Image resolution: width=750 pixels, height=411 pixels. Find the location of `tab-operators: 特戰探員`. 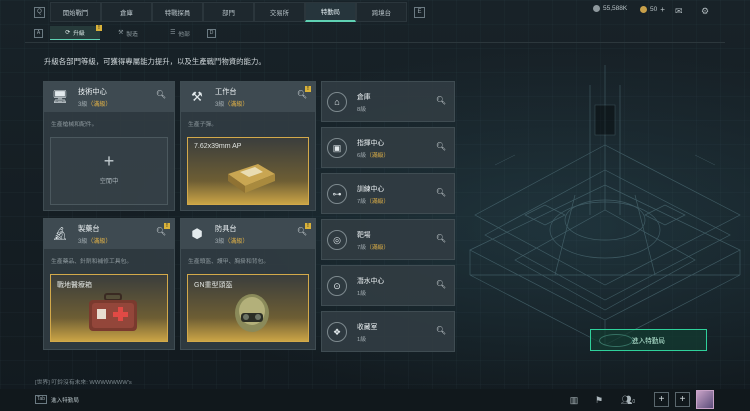

tab-operators: 特戰探員 is located at coordinates (177, 12).